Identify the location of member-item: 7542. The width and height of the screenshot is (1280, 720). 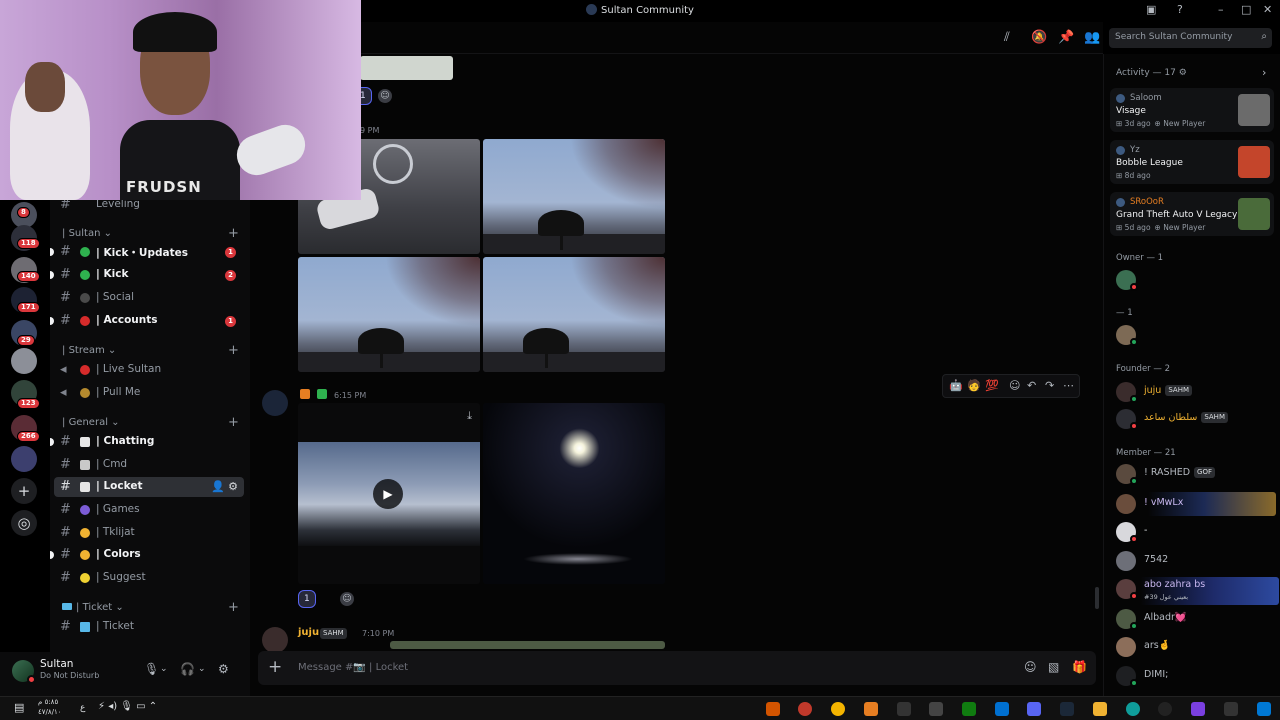
(1196, 561).